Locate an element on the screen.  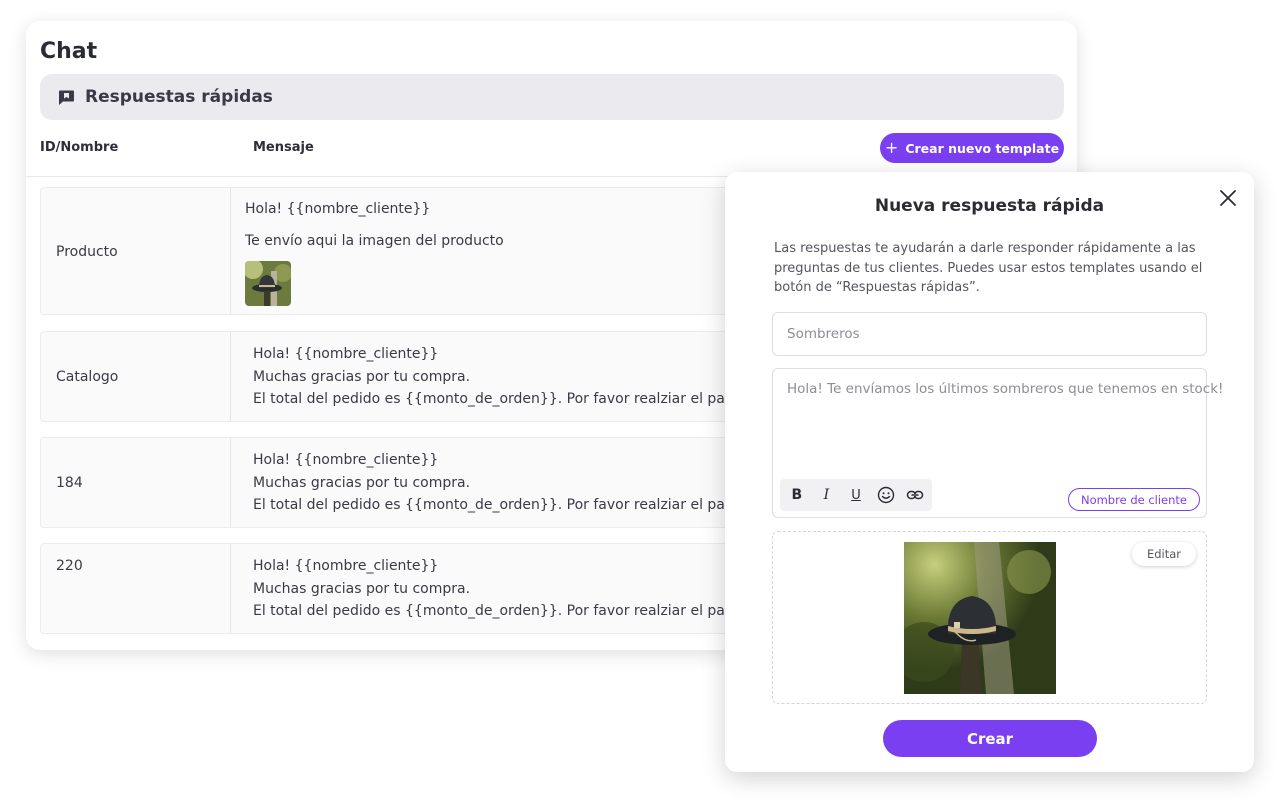
plus-icon: + is located at coordinates (891, 147).